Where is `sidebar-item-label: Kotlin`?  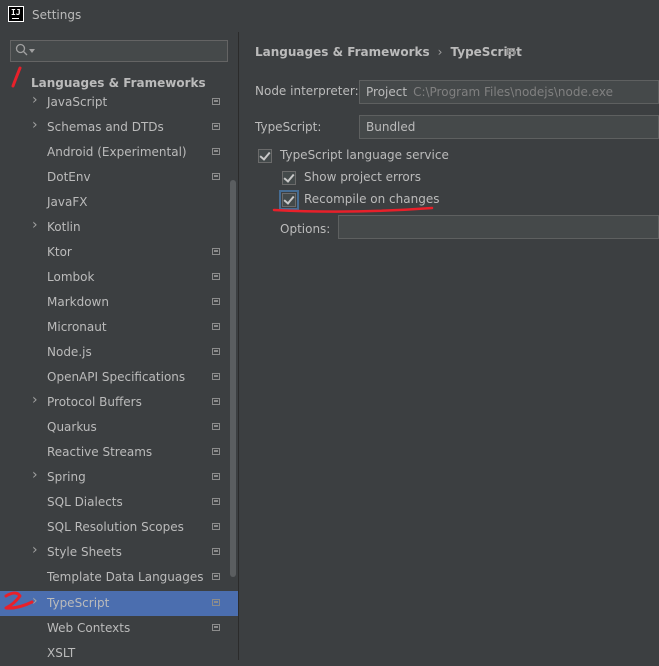
sidebar-item-label: Kotlin is located at coordinates (64, 227).